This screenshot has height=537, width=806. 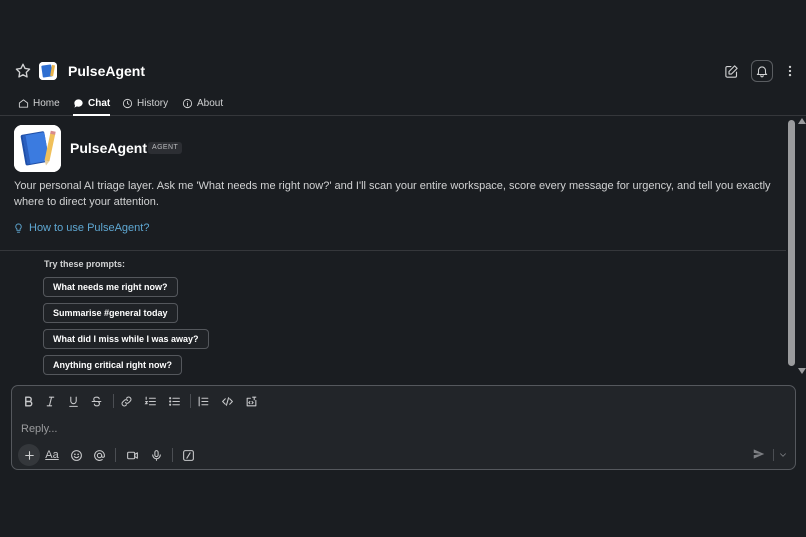 What do you see at coordinates (731, 71) in the screenshot?
I see `compose-icon` at bounding box center [731, 71].